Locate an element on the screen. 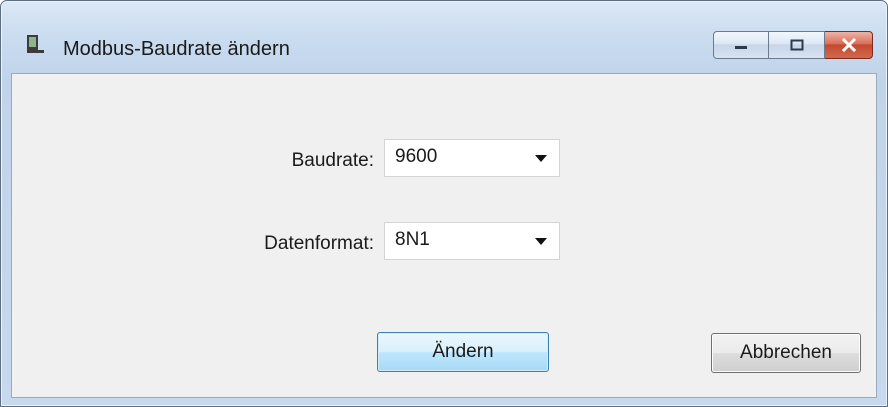  serial-device-icon is located at coordinates (35, 44).